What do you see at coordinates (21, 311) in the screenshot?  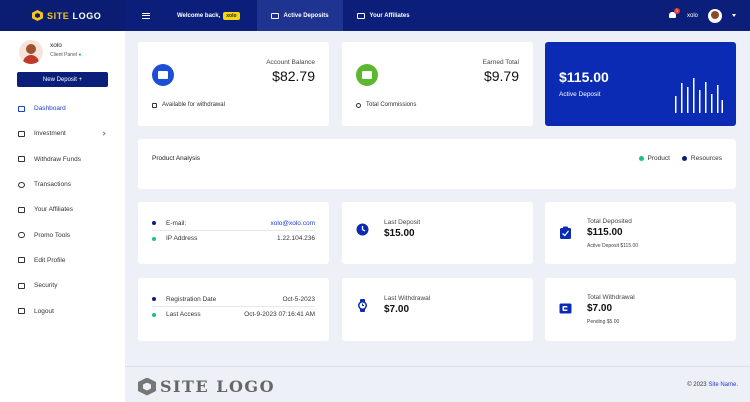 I see `logout-icon` at bounding box center [21, 311].